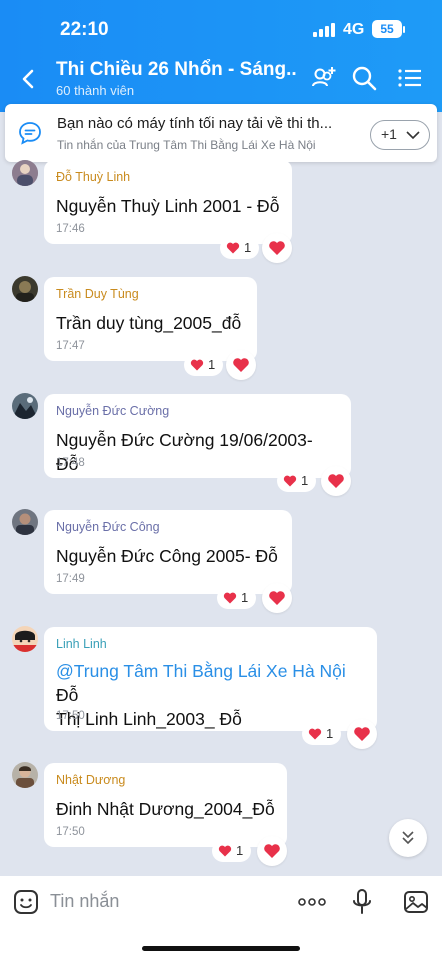 The image size is (442, 960). What do you see at coordinates (168, 206) in the screenshot?
I see `message-text: Nguyễn Thuỳ Linh 2001 - Đỗ` at bounding box center [168, 206].